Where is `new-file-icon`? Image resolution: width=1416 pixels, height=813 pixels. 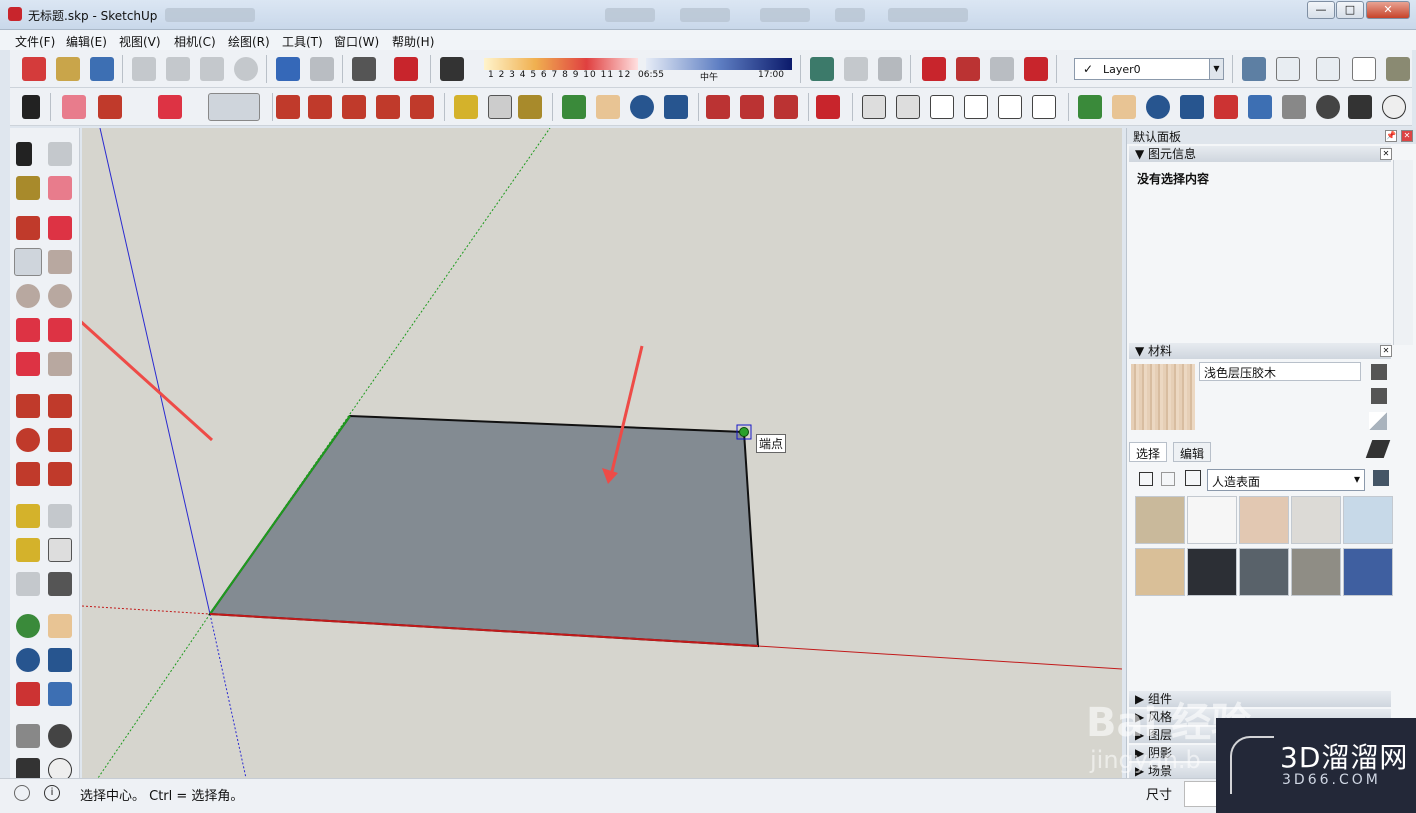 new-file-icon is located at coordinates (34, 69).